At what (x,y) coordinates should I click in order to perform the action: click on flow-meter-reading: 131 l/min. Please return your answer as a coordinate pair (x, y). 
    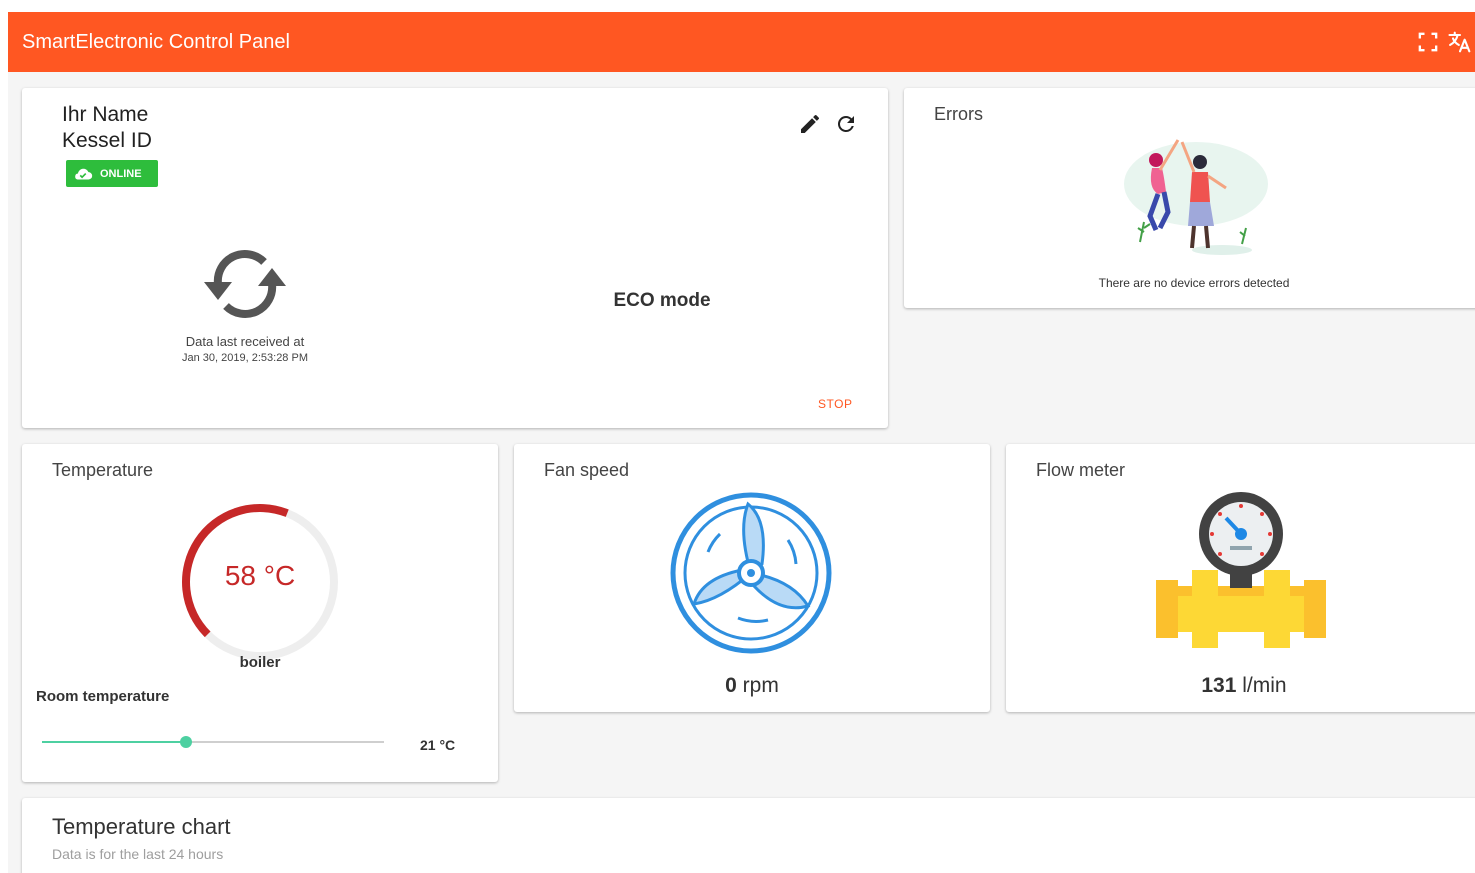
    Looking at the image, I should click on (1244, 686).